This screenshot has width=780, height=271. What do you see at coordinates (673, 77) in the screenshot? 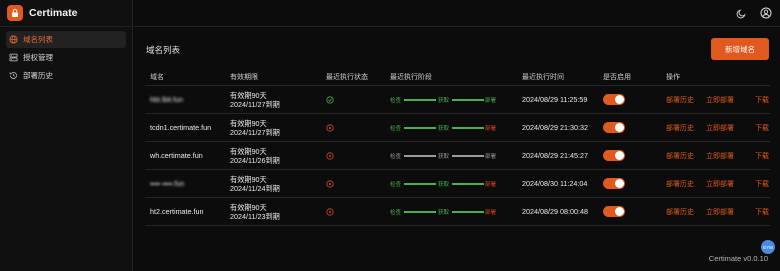
I see `column-header-ops: 操作` at bounding box center [673, 77].